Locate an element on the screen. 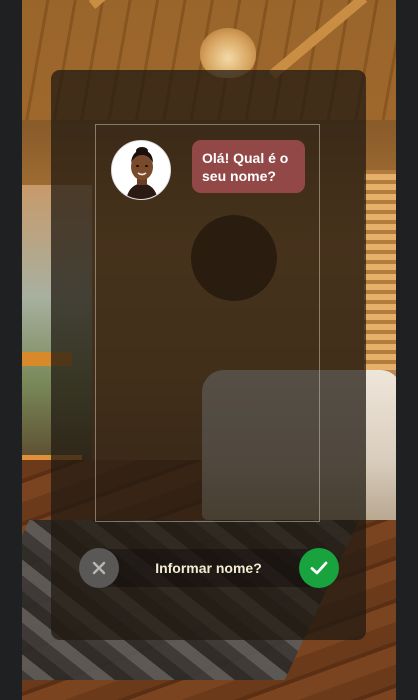  window-blinds is located at coordinates (380, 280).